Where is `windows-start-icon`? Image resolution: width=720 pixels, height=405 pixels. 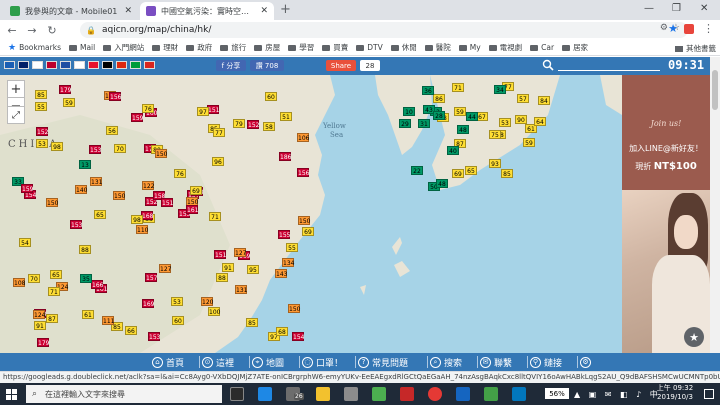 windows-start-icon is located at coordinates (11, 394).